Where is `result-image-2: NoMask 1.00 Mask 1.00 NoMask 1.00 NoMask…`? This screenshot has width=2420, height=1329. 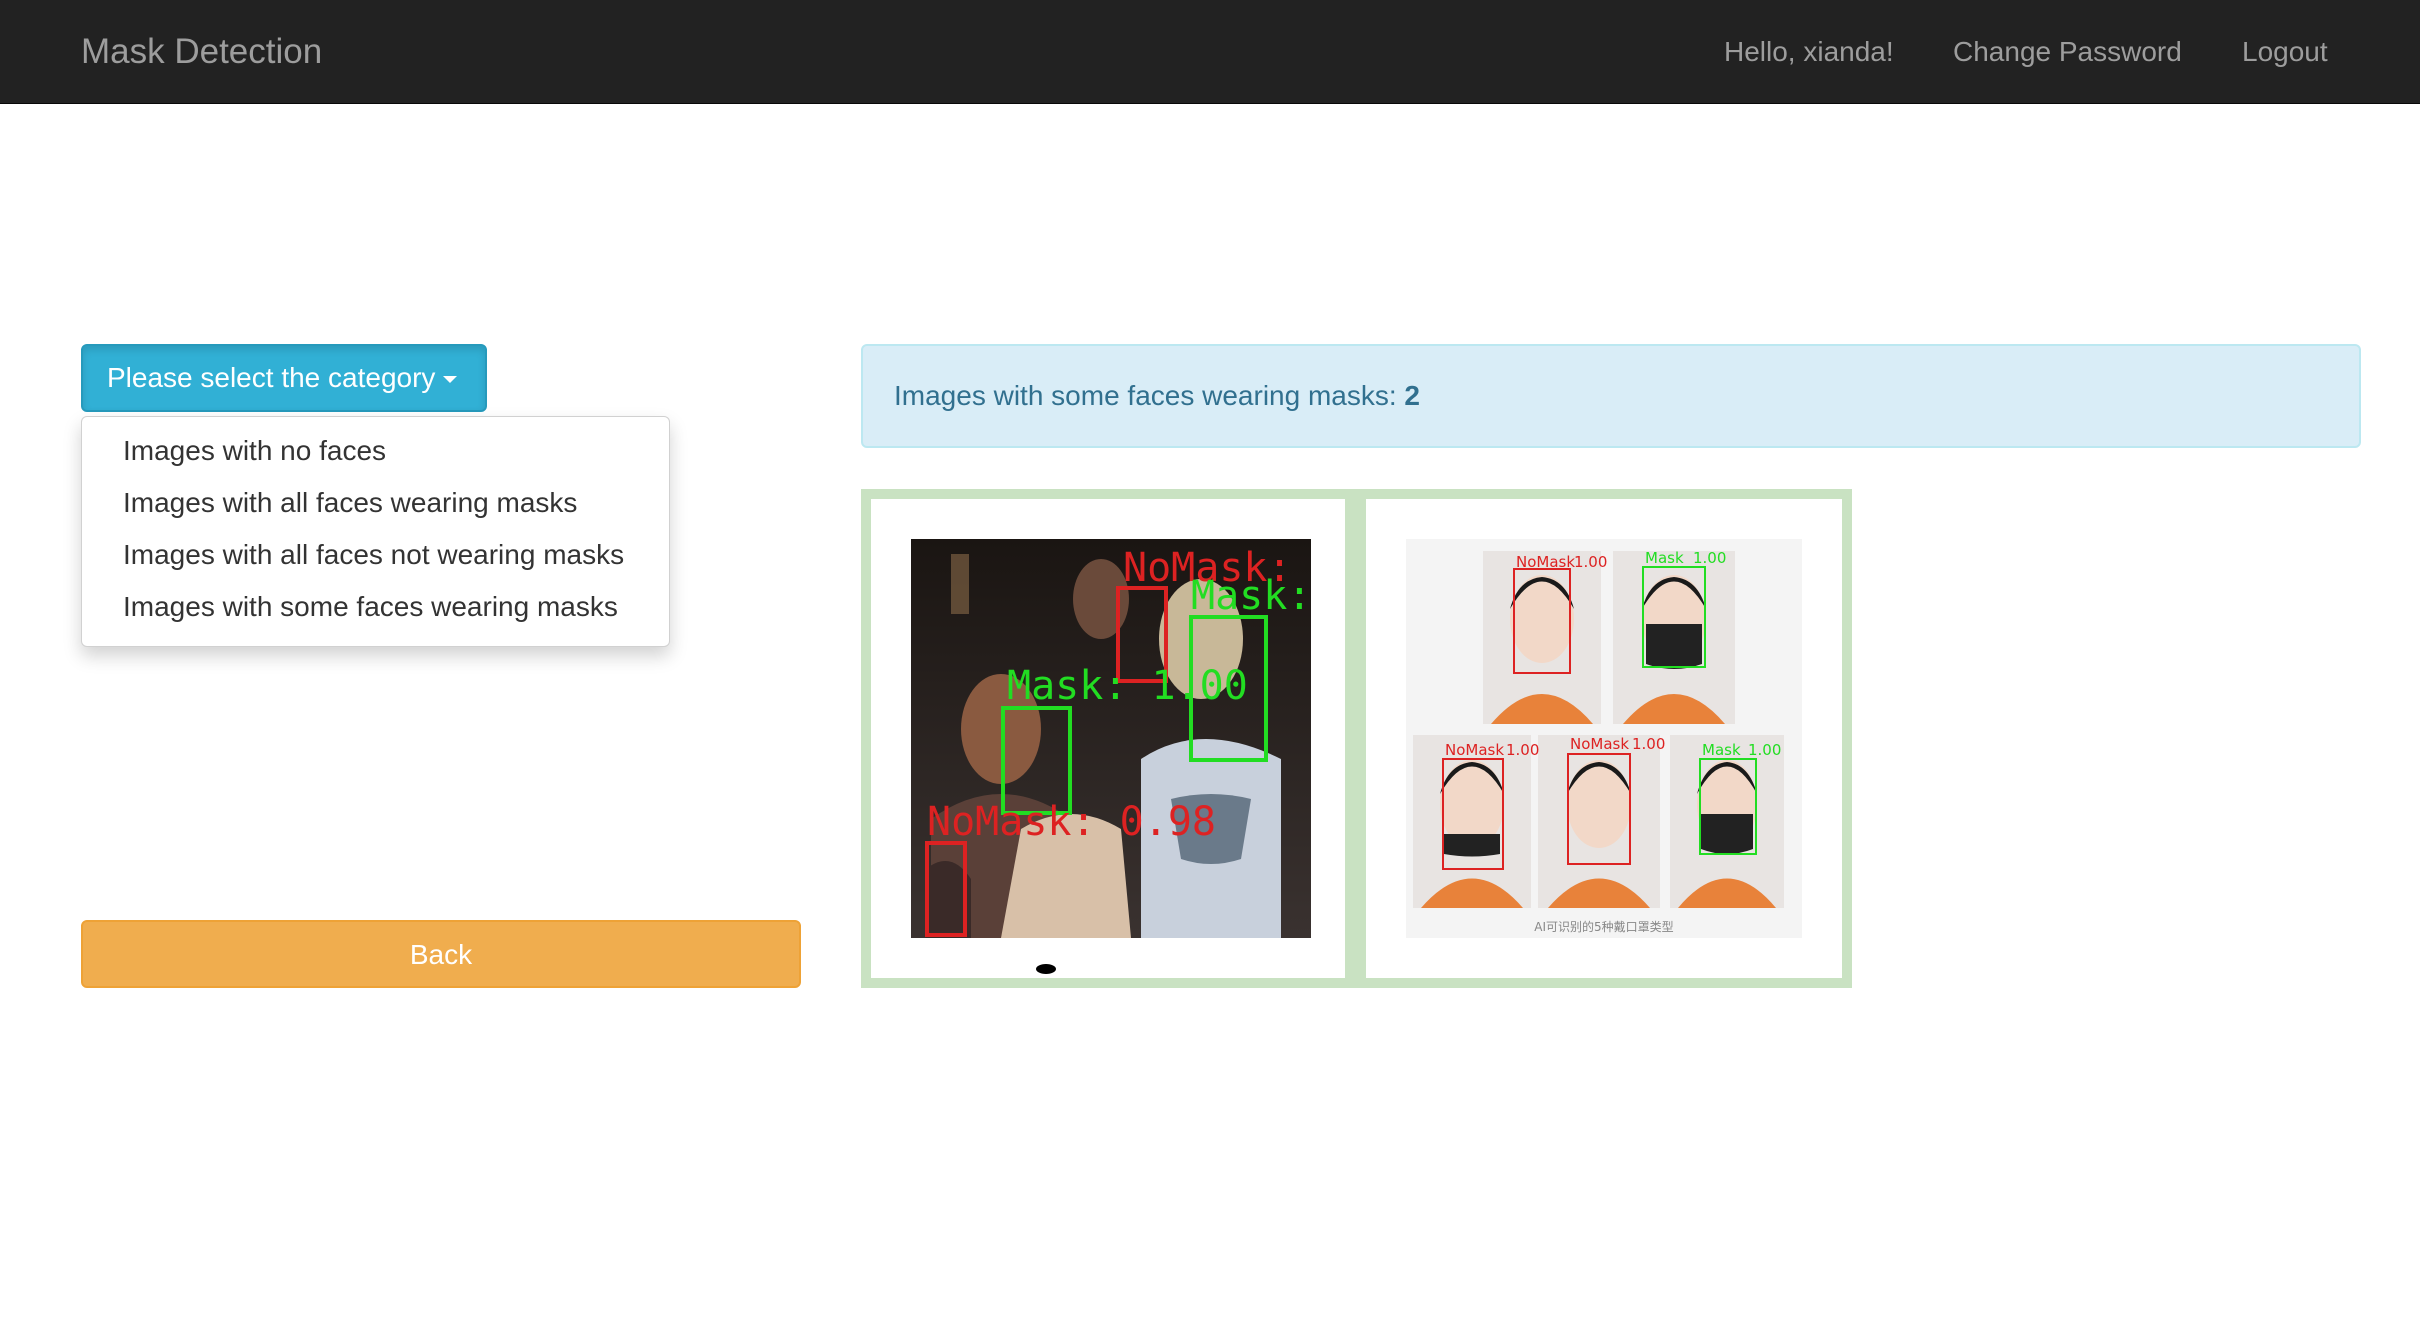
result-image-2: NoMask 1.00 Mask 1.00 NoMask 1.00 NoMask… is located at coordinates (1604, 738).